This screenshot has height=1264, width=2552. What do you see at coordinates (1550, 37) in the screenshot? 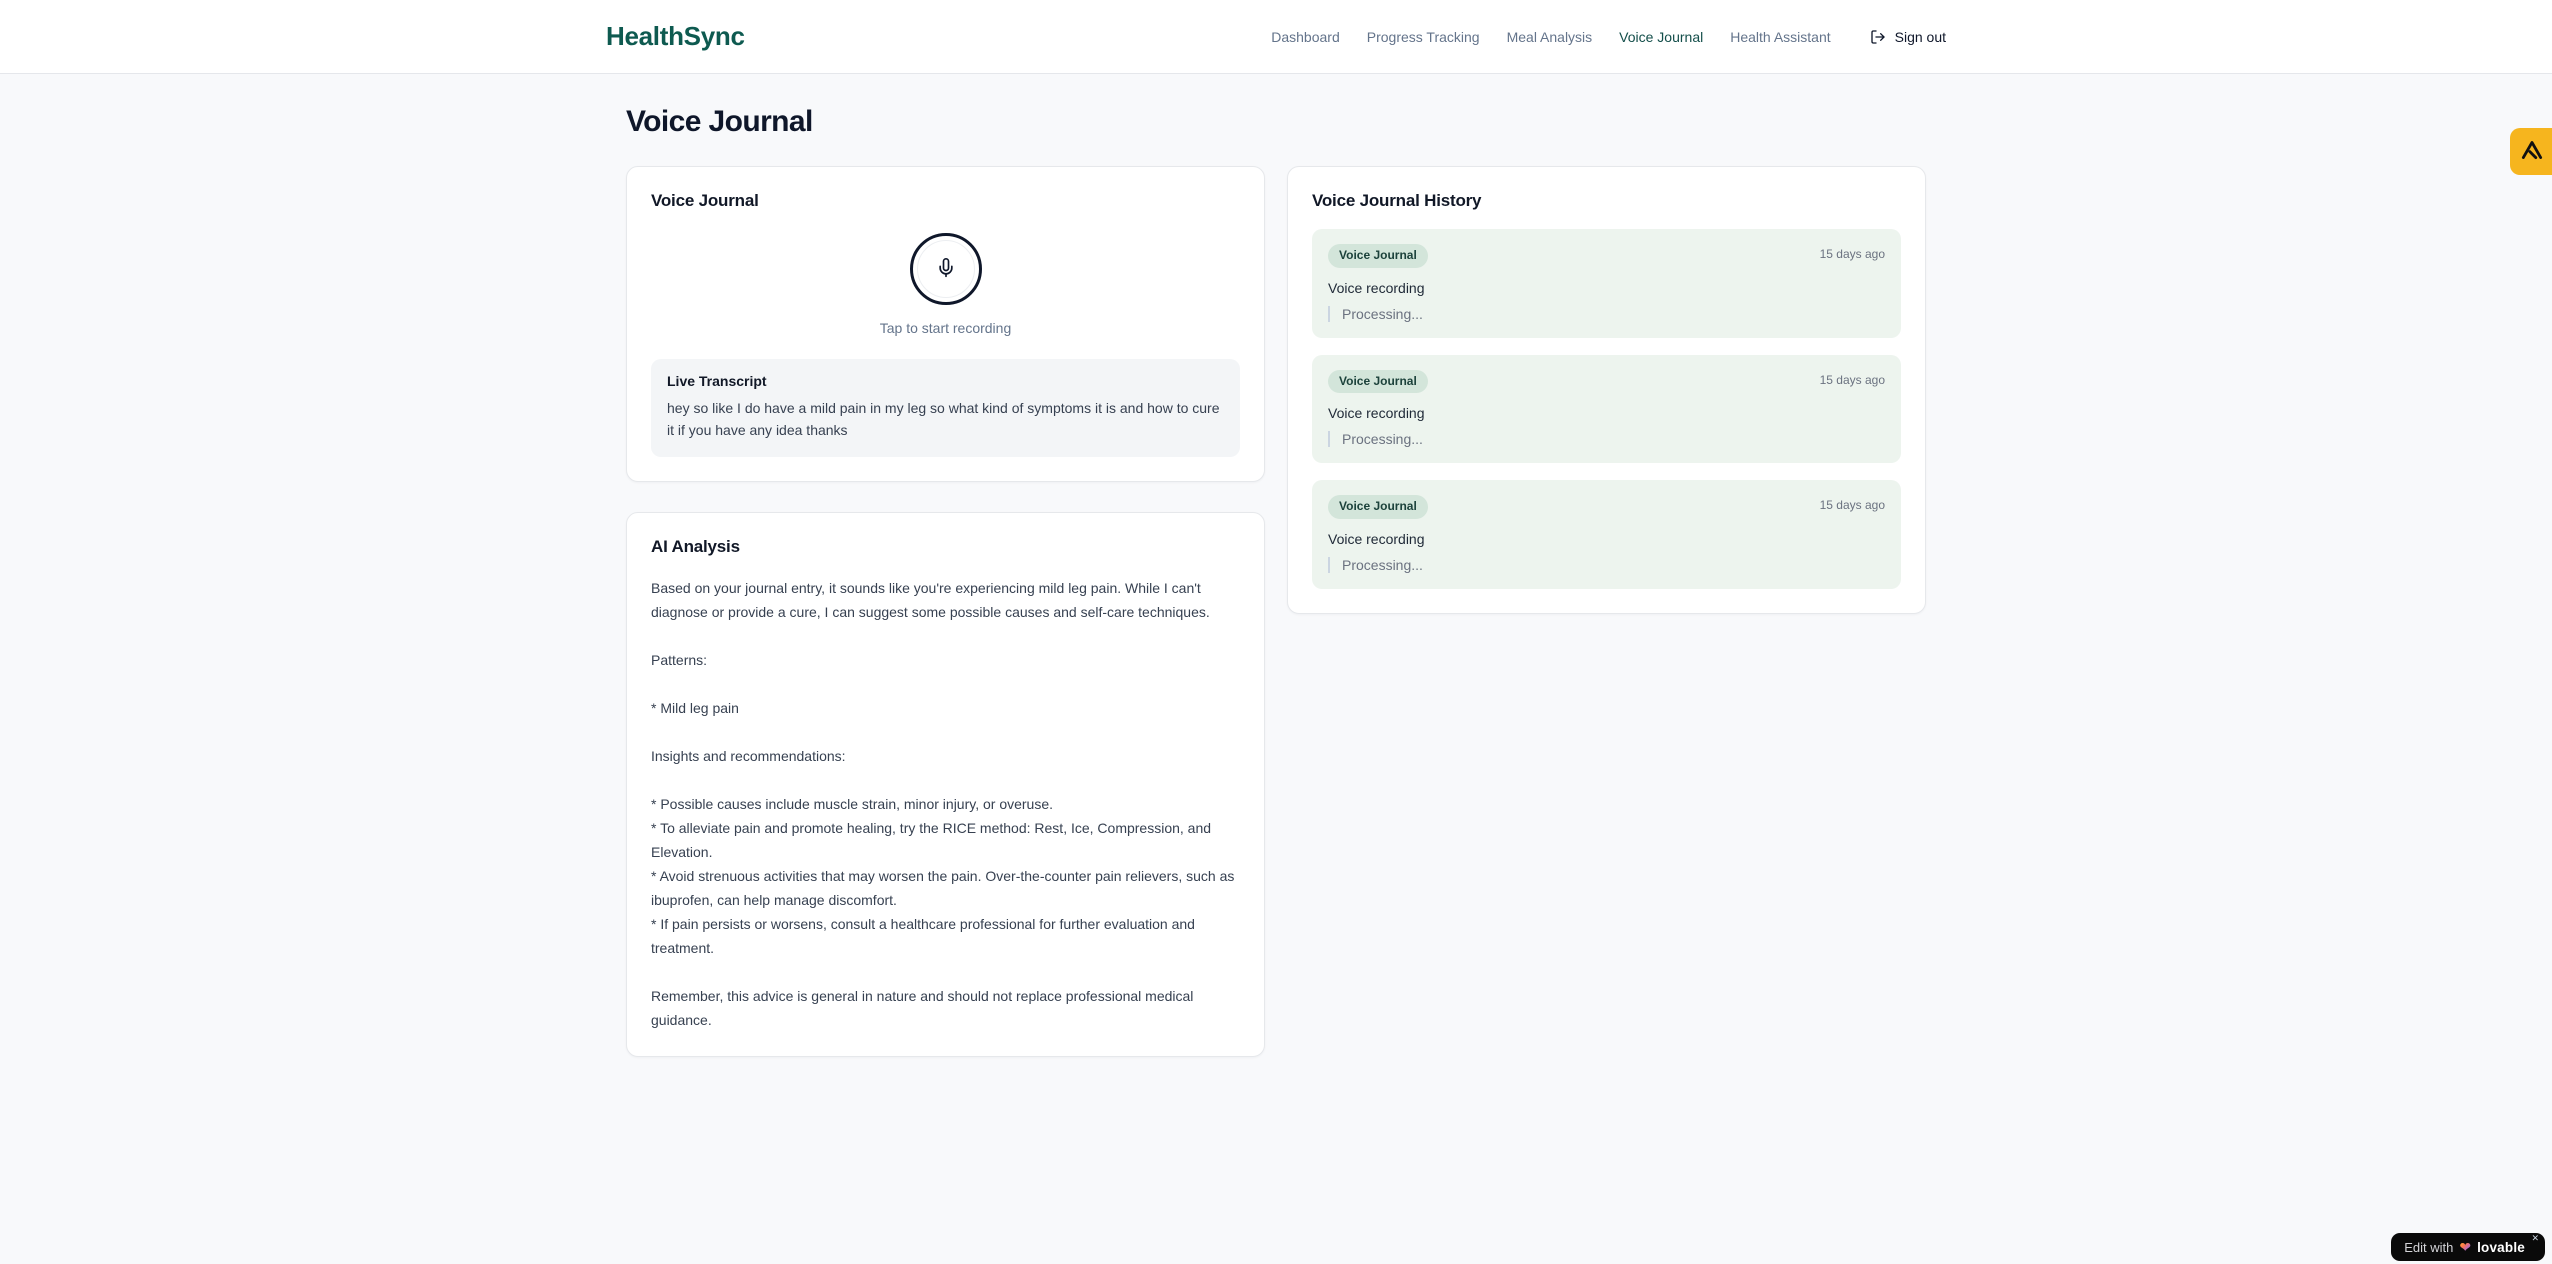
I see `nav-item-meal-analysis: Meal Analysis` at bounding box center [1550, 37].